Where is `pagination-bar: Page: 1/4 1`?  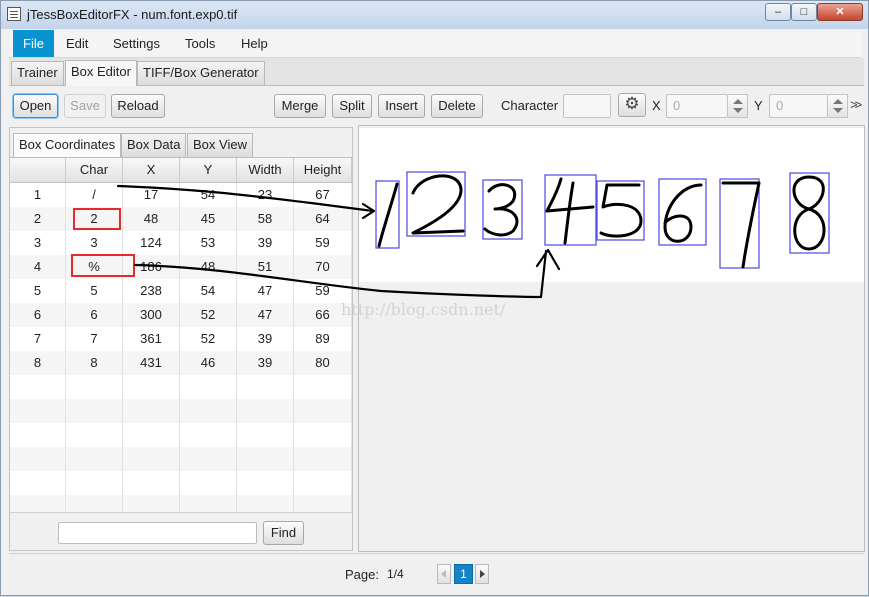 pagination-bar: Page: 1/4 1 is located at coordinates (436, 572).